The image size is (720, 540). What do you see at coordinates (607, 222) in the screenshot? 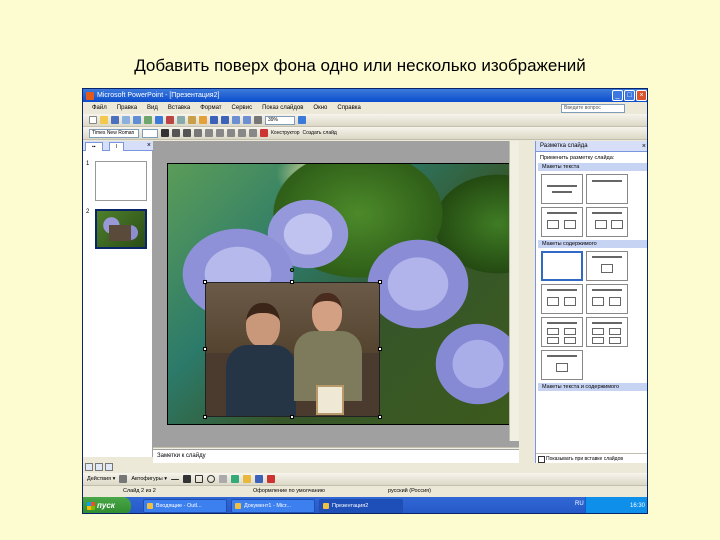
I see `layout-vertical` at bounding box center [607, 222].